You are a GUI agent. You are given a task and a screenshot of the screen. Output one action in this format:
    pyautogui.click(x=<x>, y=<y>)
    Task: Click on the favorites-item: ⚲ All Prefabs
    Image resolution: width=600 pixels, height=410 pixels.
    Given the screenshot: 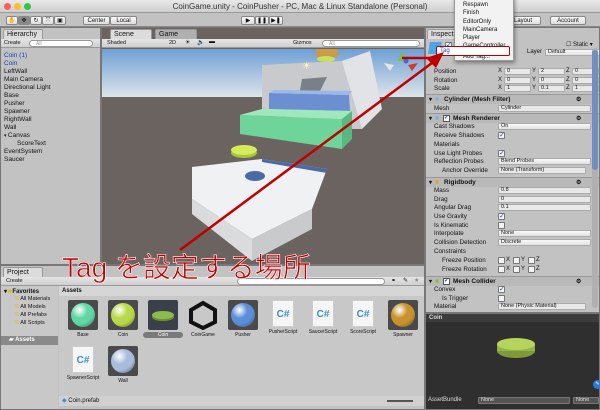 What is the action you would take?
    pyautogui.click(x=31, y=315)
    